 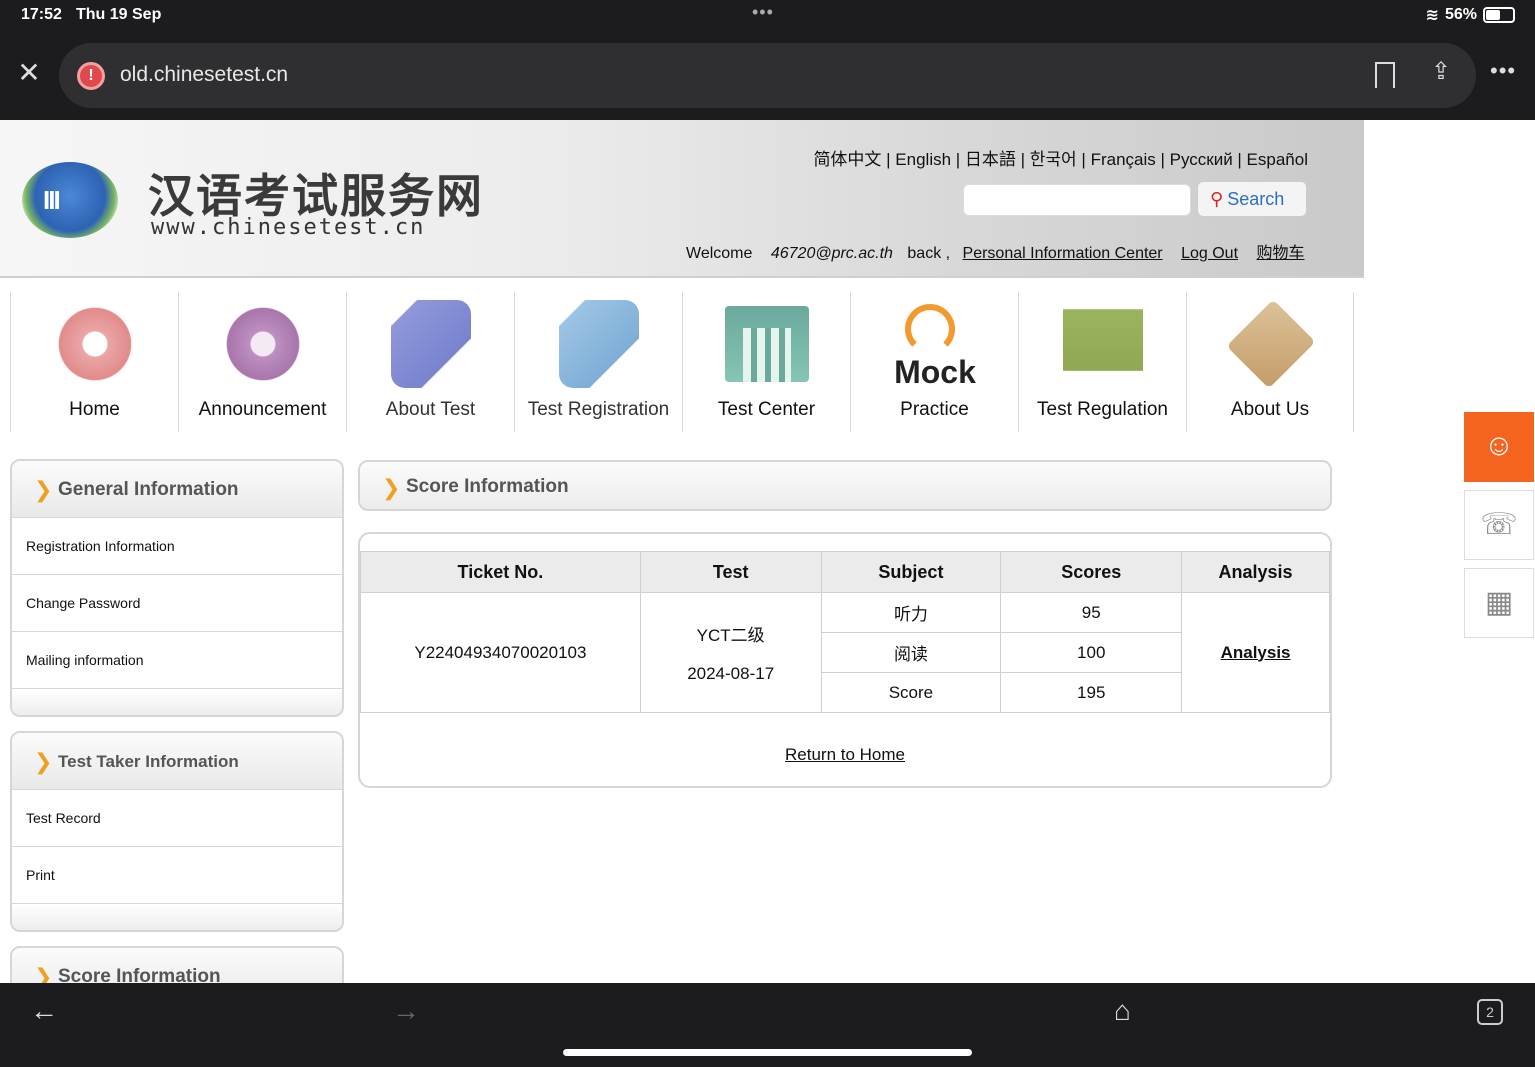 I want to click on search-button: ⚲ Search, so click(x=1252, y=199).